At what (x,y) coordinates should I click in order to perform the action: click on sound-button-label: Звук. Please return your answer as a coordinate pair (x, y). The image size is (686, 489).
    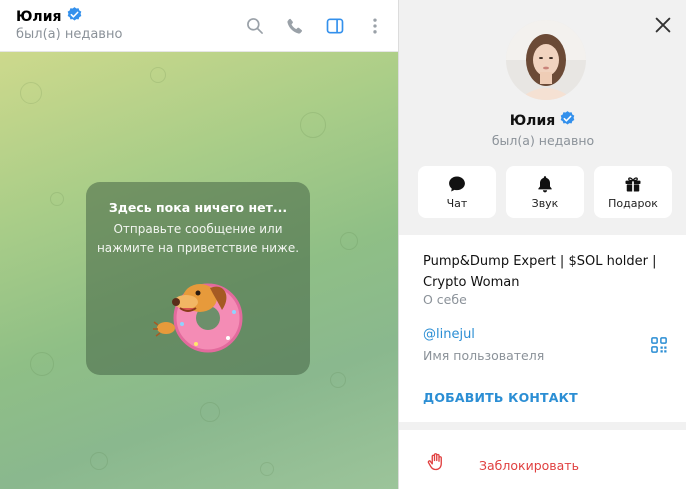
    Looking at the image, I should click on (545, 203).